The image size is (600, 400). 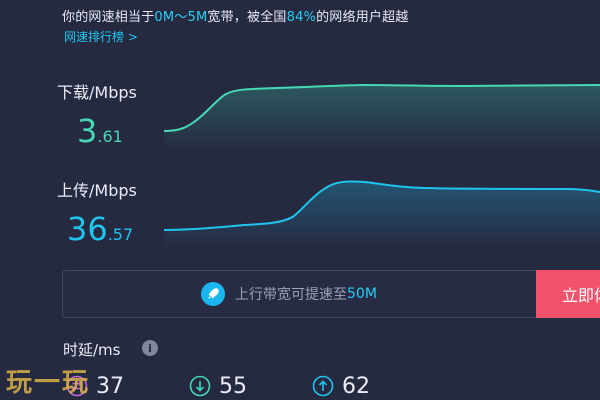 I want to click on latency-upload-value: 62, so click(x=356, y=386).